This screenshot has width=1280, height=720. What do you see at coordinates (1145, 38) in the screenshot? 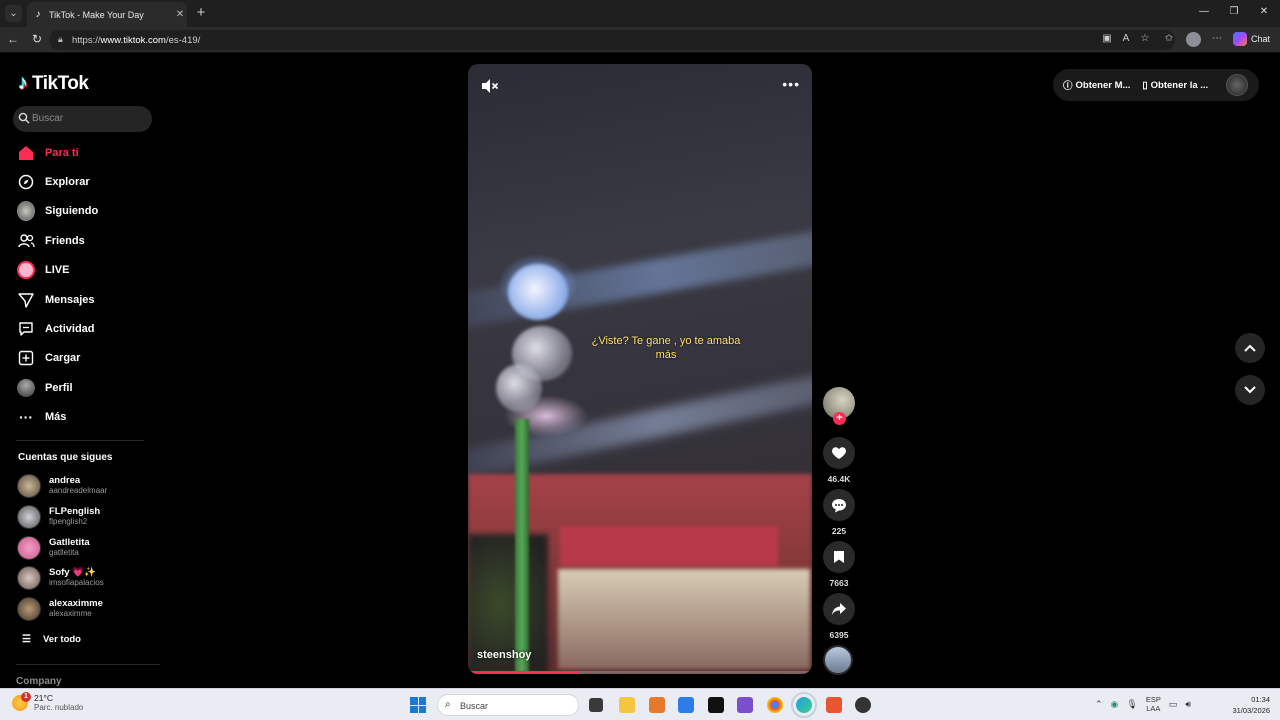
I see `favorite-star-icon: ☆` at bounding box center [1145, 38].